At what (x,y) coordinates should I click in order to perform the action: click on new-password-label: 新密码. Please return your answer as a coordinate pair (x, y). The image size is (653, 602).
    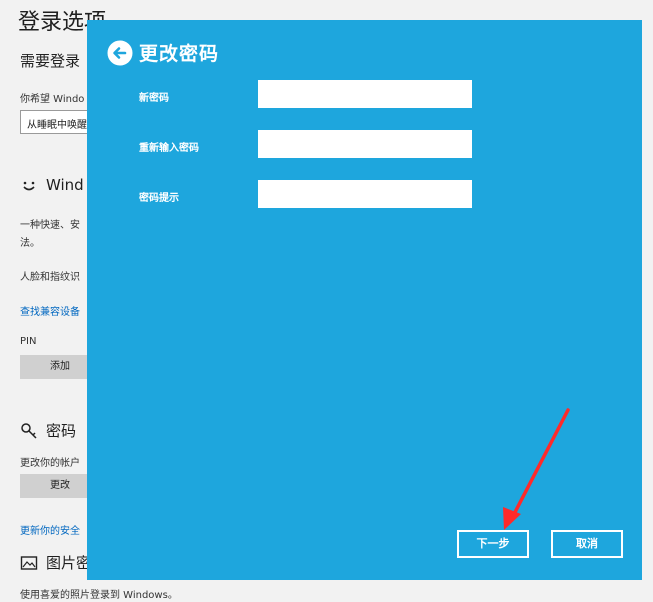
    Looking at the image, I should click on (154, 98).